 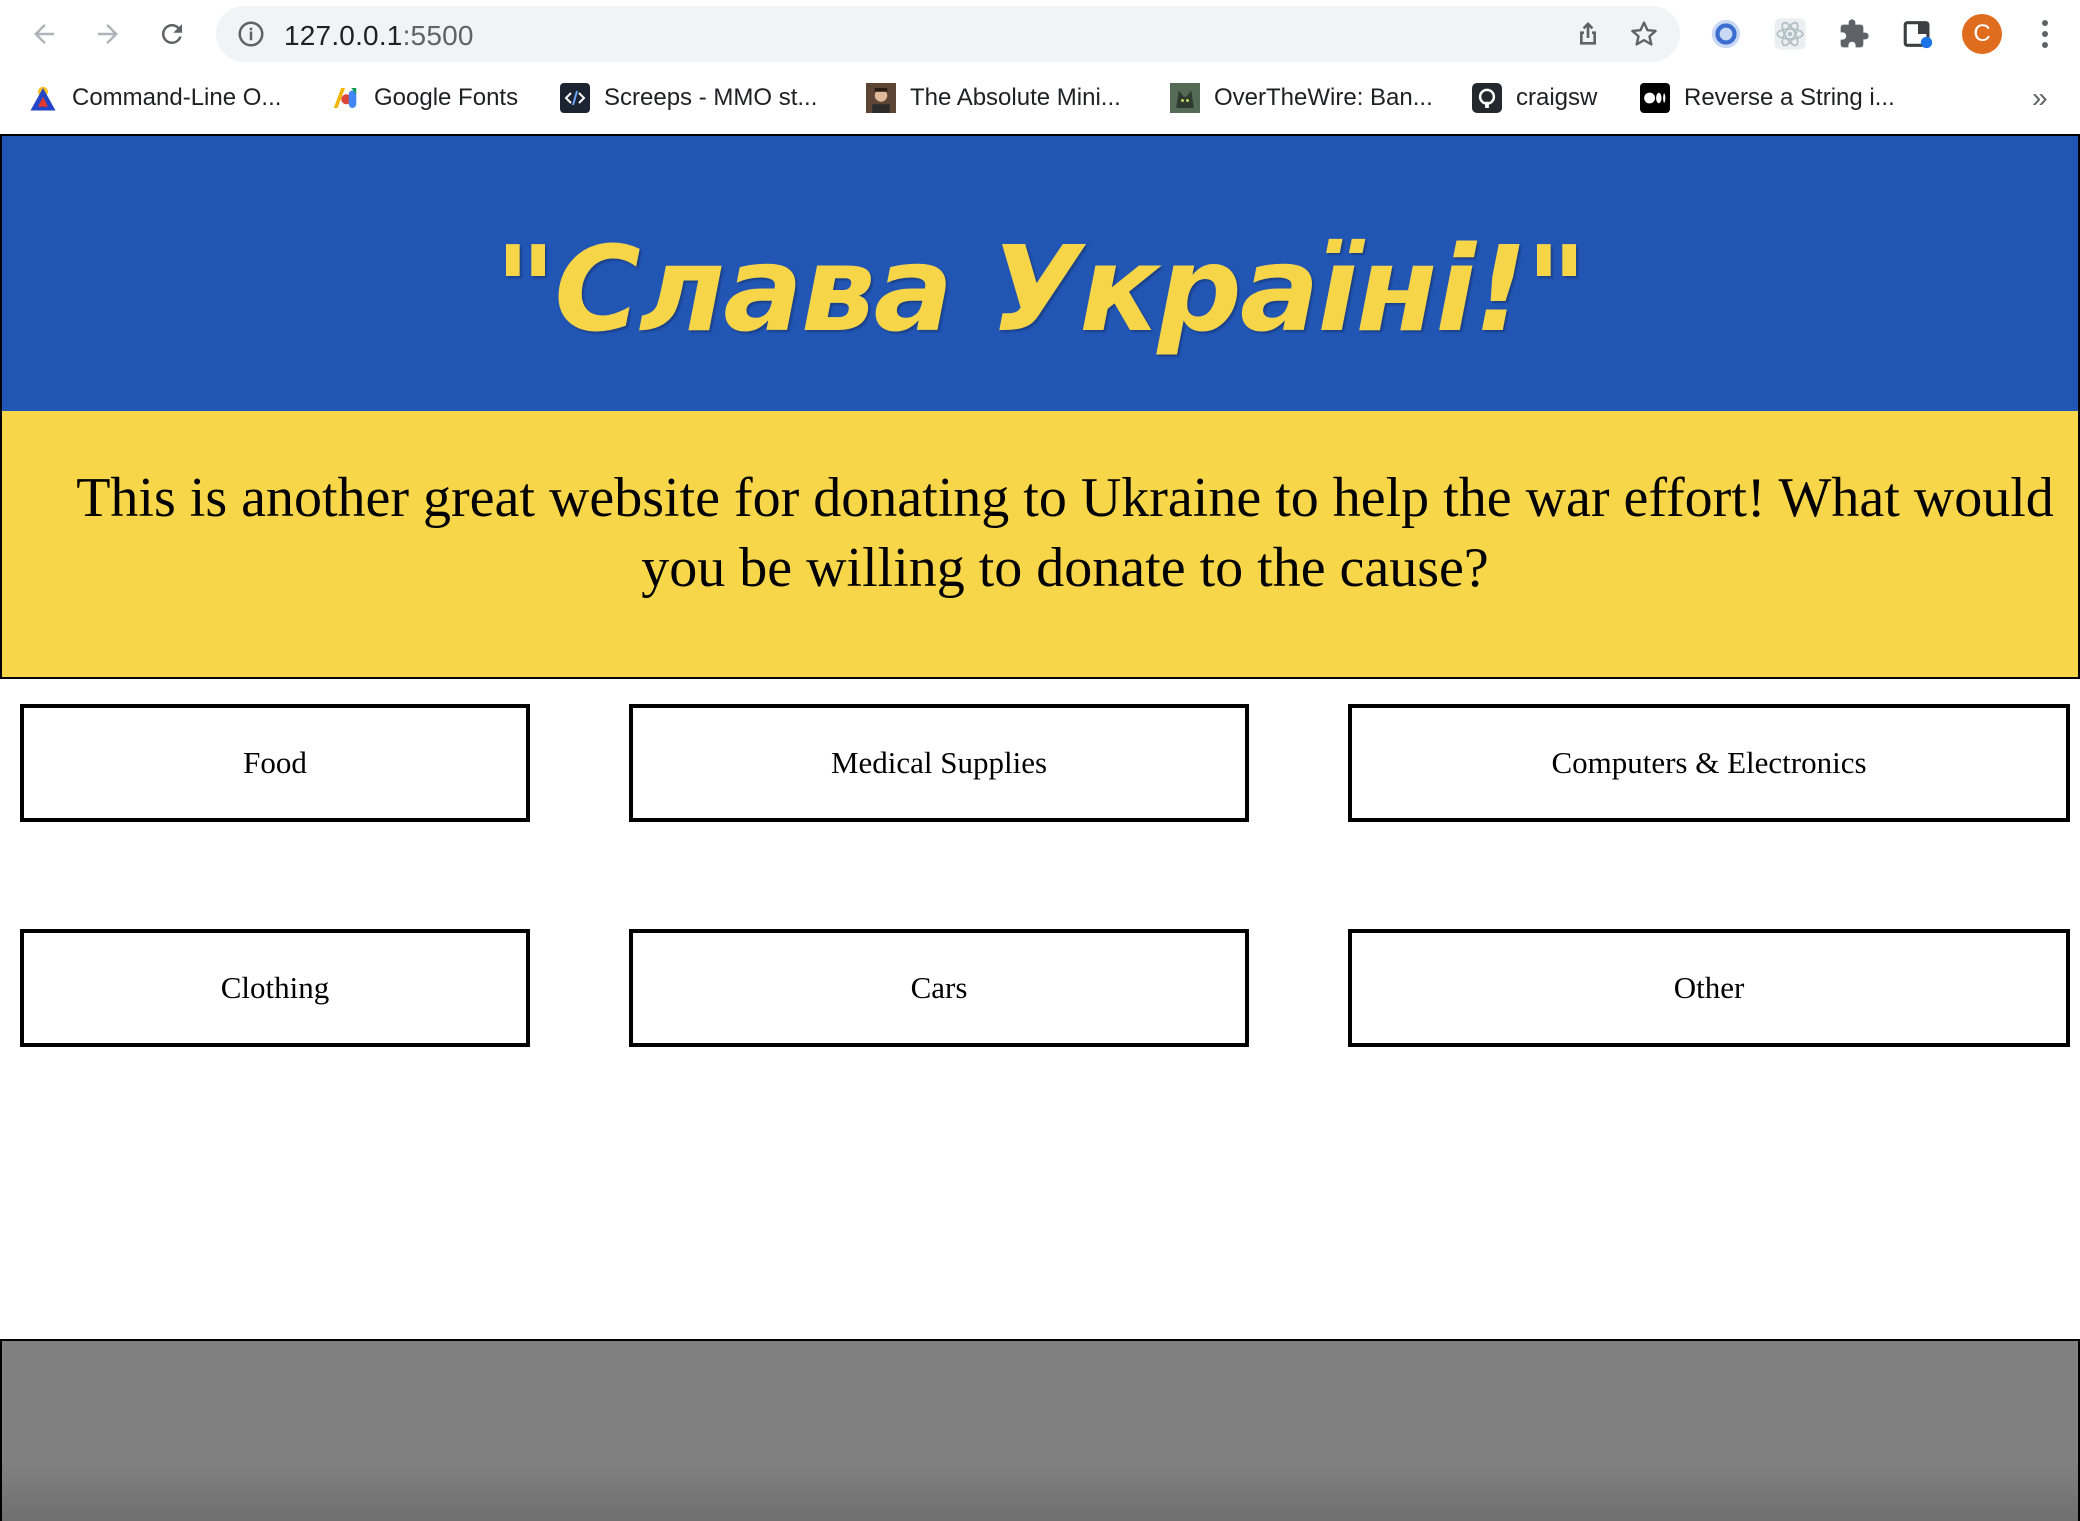 I want to click on bookmark-star-icon, so click(x=1644, y=34).